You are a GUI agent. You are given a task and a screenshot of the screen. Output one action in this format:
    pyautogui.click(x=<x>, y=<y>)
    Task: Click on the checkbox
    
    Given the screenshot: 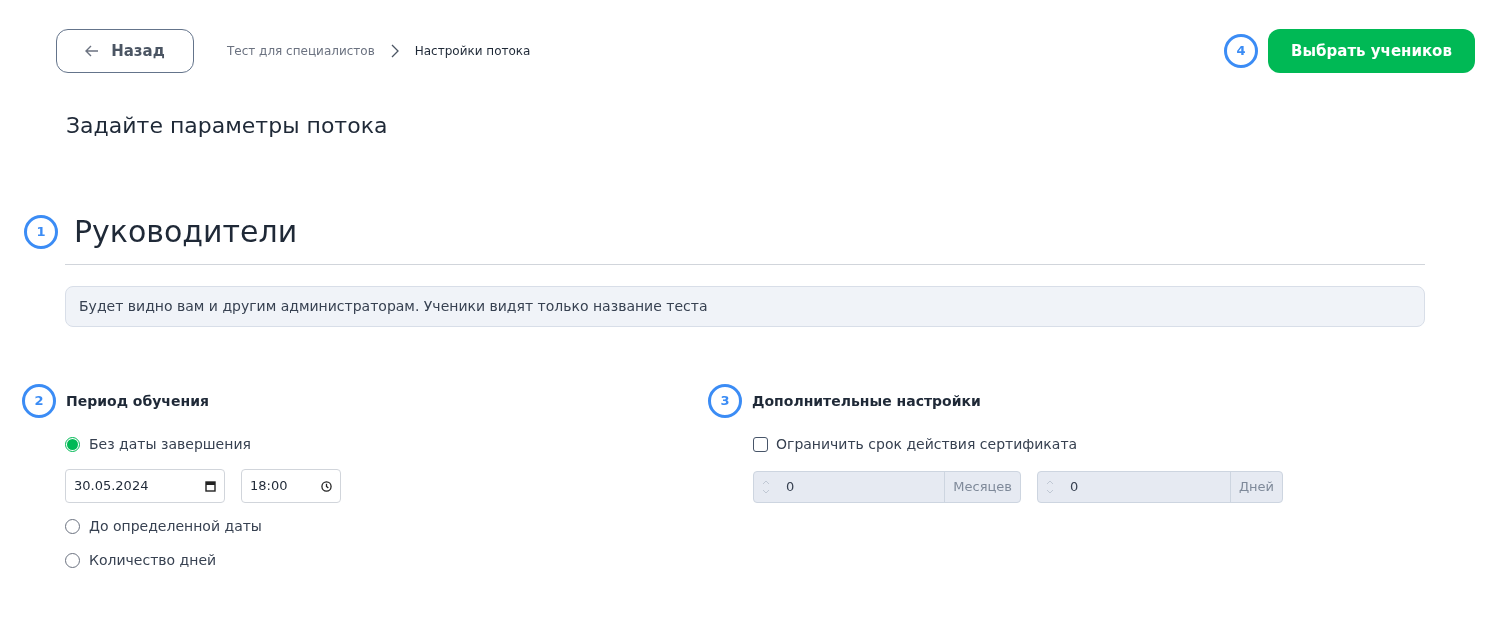 What is the action you would take?
    pyautogui.click(x=760, y=444)
    